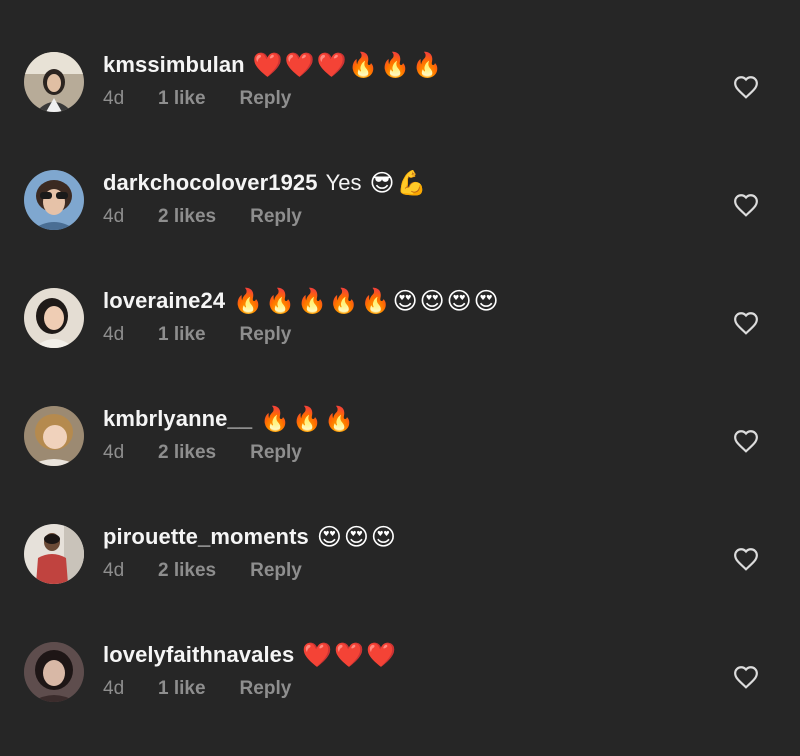  What do you see at coordinates (348, 65) in the screenshot?
I see `comment-emoji: ❤️❤️❤️🔥🔥🔥` at bounding box center [348, 65].